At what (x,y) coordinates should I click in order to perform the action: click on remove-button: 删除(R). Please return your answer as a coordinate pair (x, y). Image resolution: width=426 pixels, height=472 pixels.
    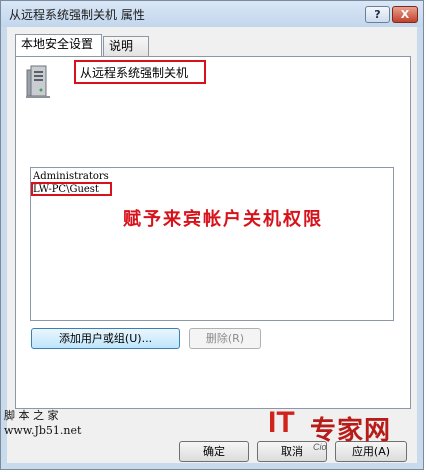
    Looking at the image, I should click on (225, 338).